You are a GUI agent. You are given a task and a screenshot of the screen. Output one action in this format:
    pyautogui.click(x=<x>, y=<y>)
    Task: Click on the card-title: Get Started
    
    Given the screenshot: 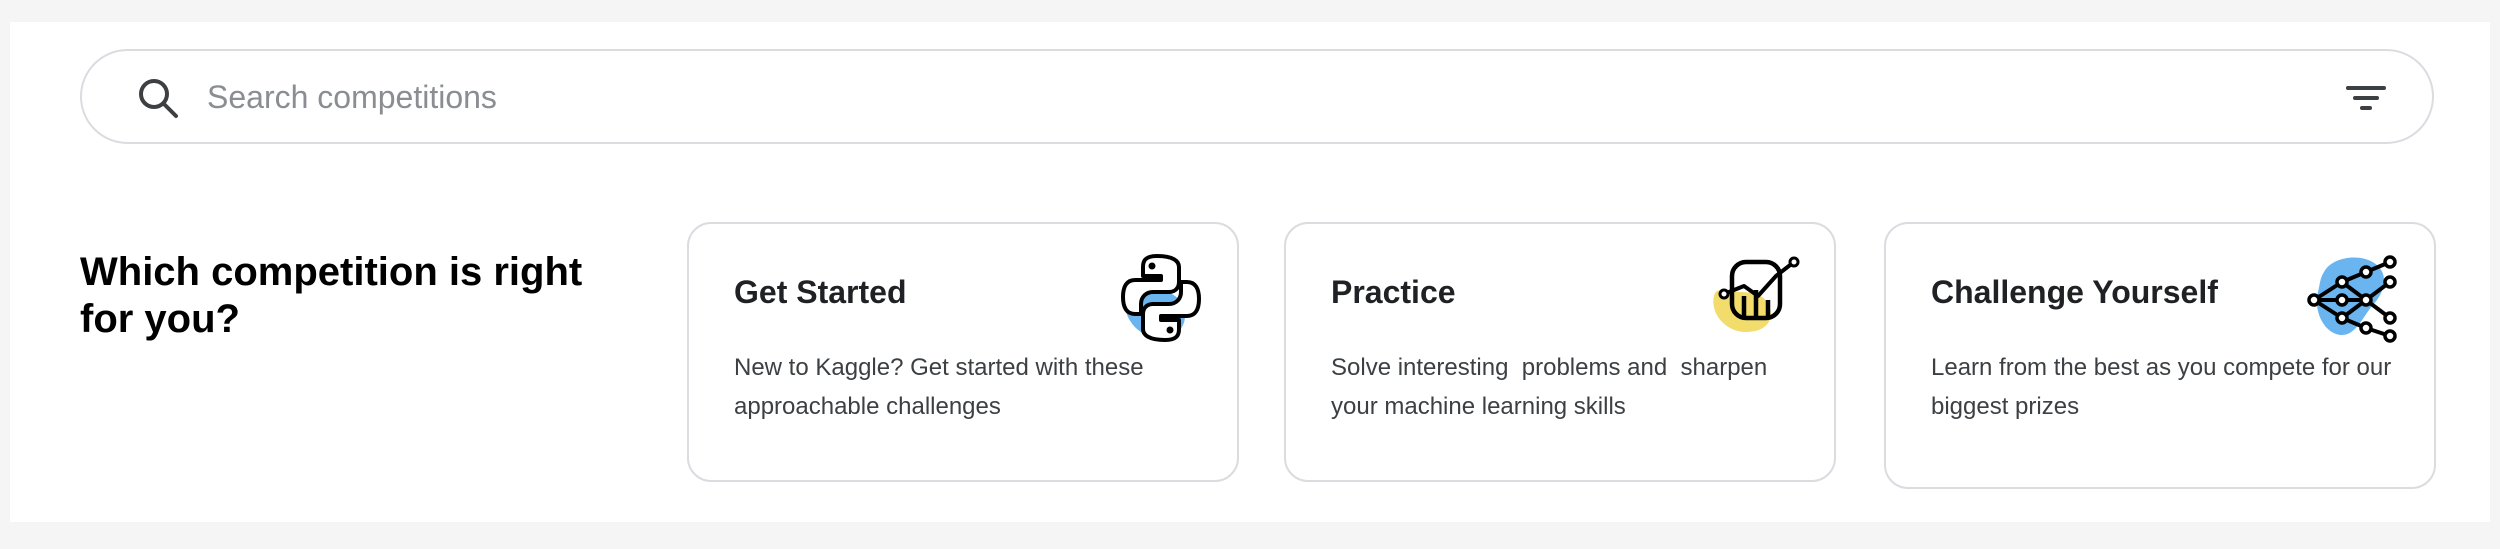 What is the action you would take?
    pyautogui.click(x=820, y=292)
    